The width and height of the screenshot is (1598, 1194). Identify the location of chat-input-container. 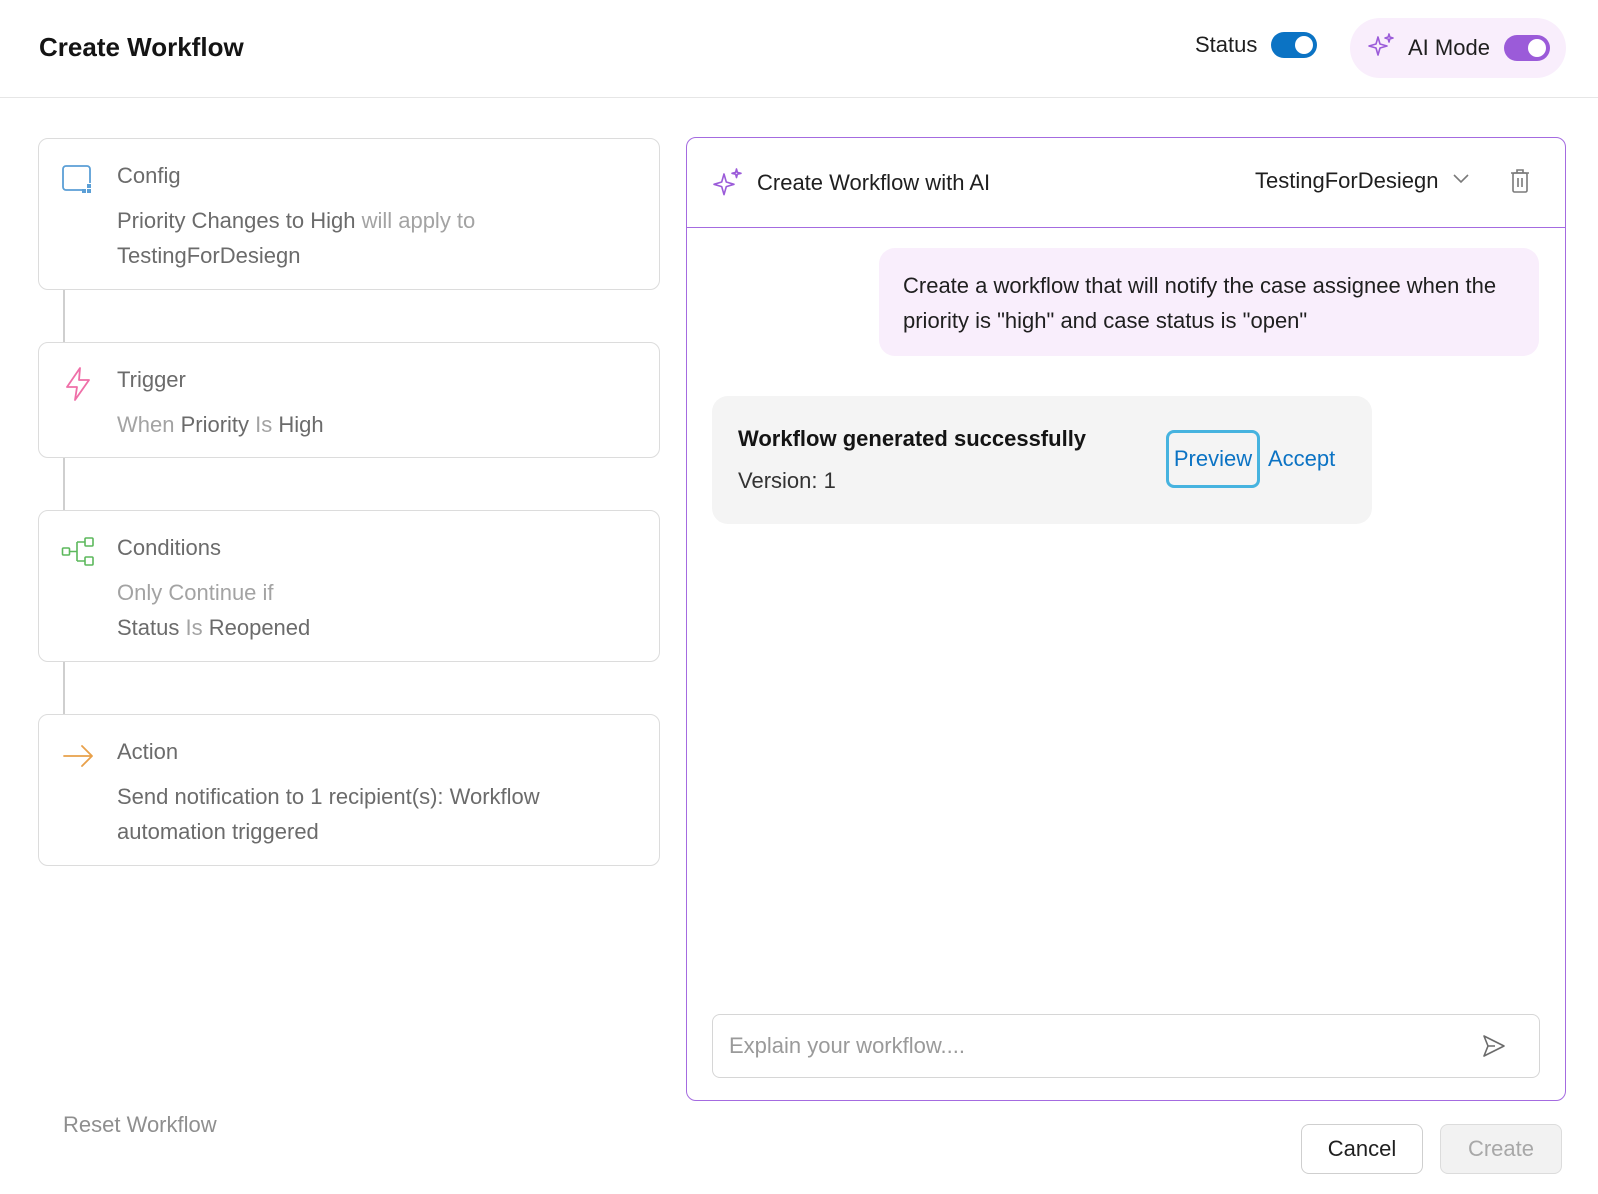
(1126, 1046).